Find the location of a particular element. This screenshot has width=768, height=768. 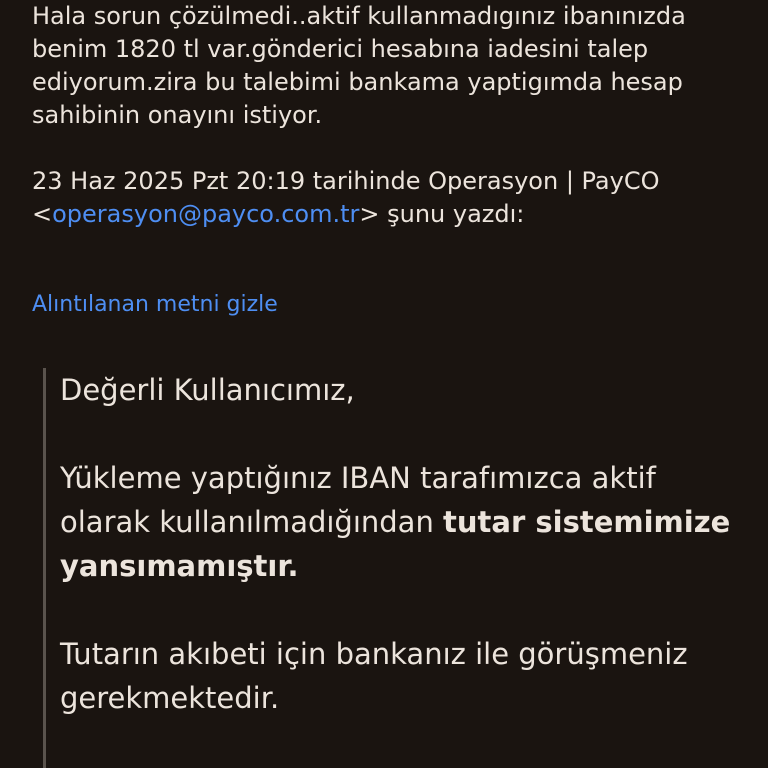

quote-bar is located at coordinates (44, 568).